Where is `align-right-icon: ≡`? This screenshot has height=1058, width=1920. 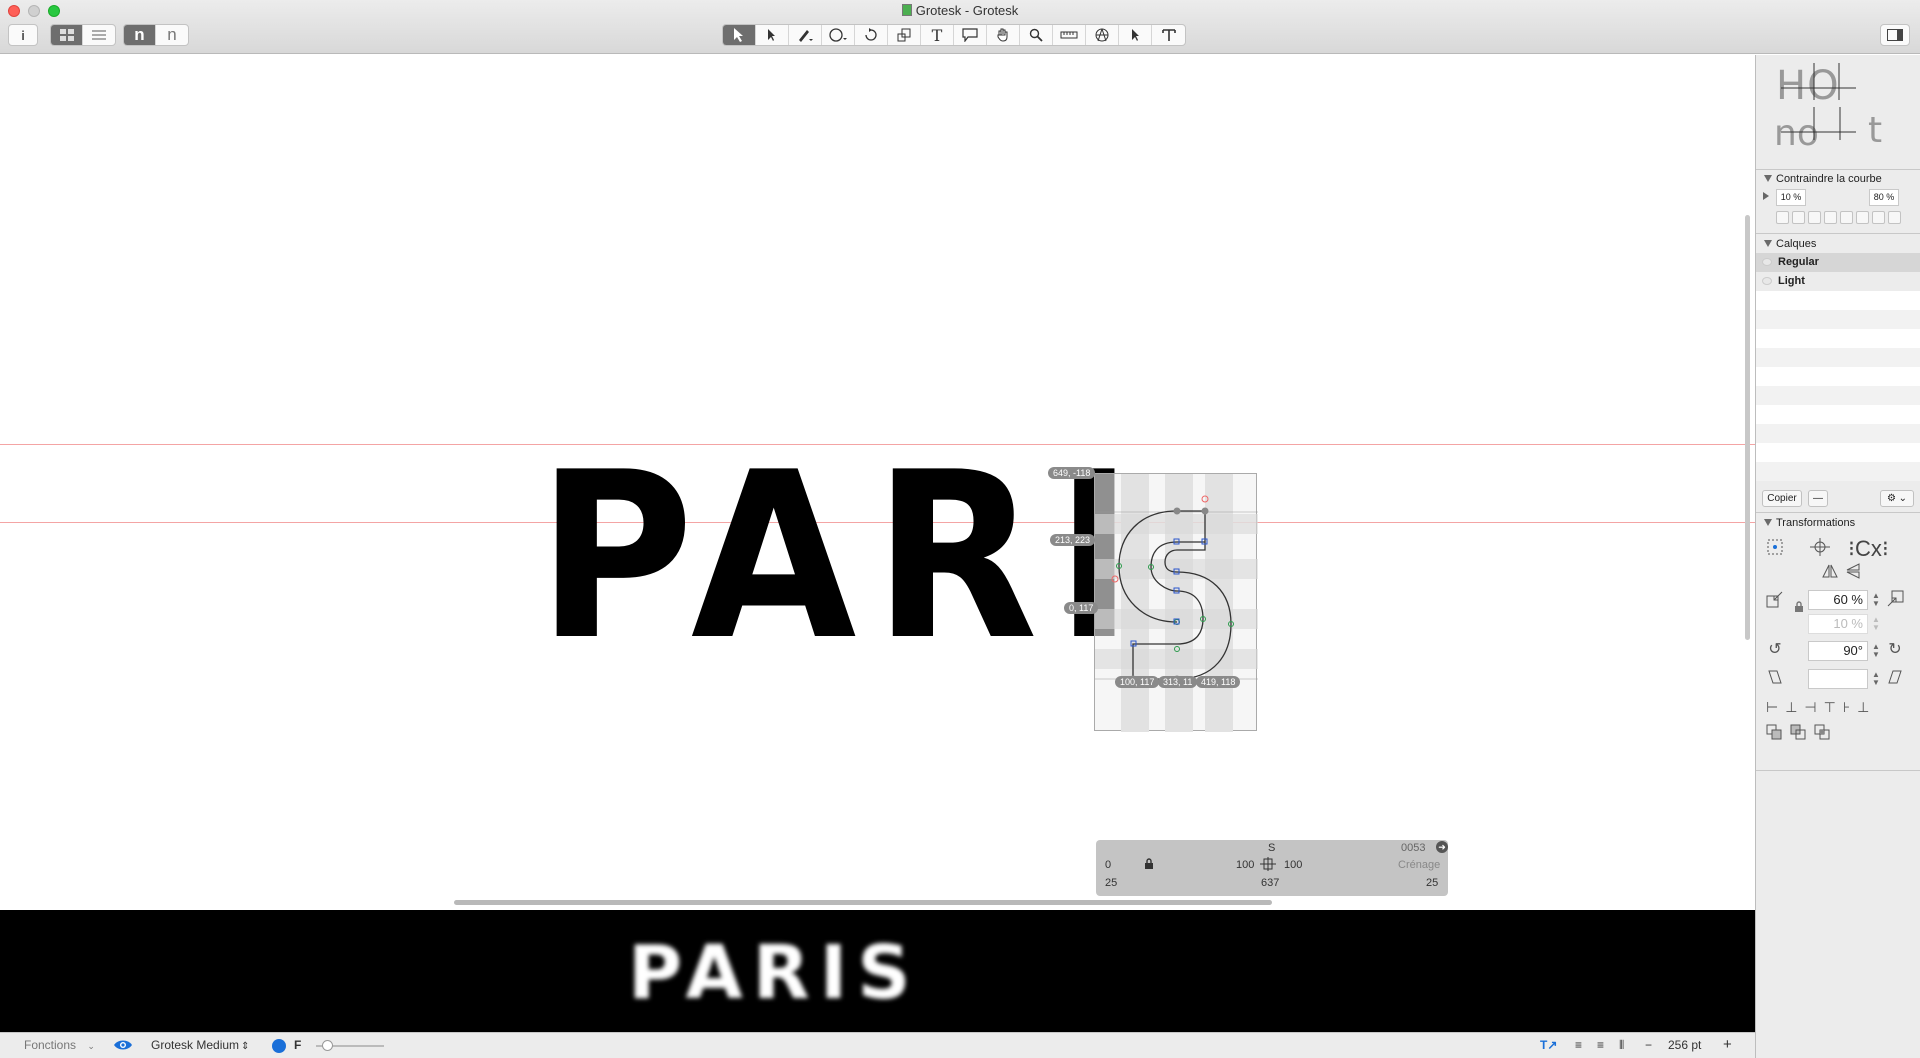
align-right-icon: ≡ is located at coordinates (1600, 1045).